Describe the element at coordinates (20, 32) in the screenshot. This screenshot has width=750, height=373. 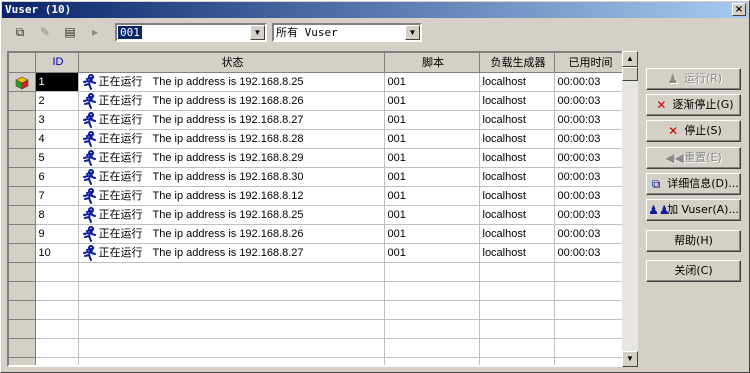
I see `details-icon: ⧉` at that location.